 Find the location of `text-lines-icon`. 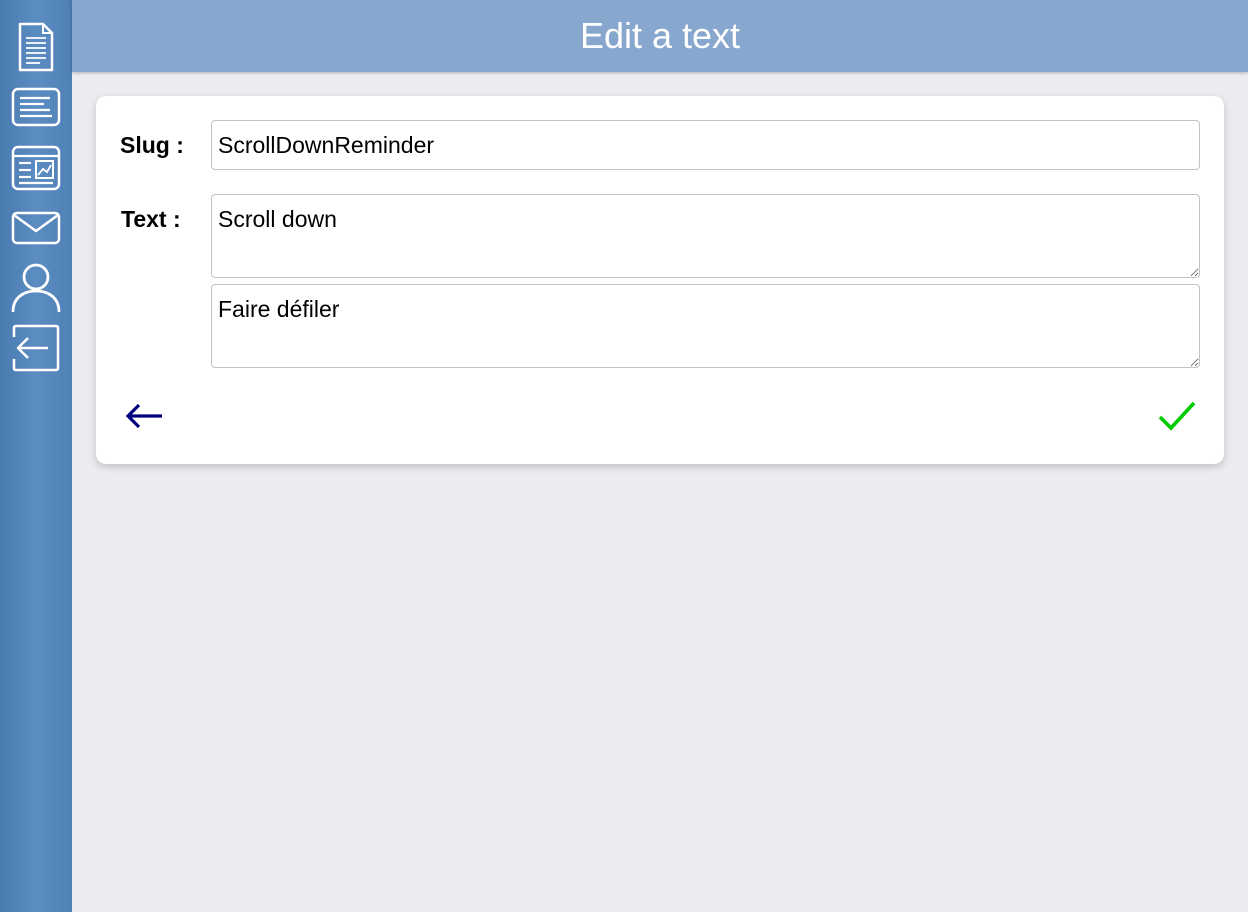

text-lines-icon is located at coordinates (36, 107).